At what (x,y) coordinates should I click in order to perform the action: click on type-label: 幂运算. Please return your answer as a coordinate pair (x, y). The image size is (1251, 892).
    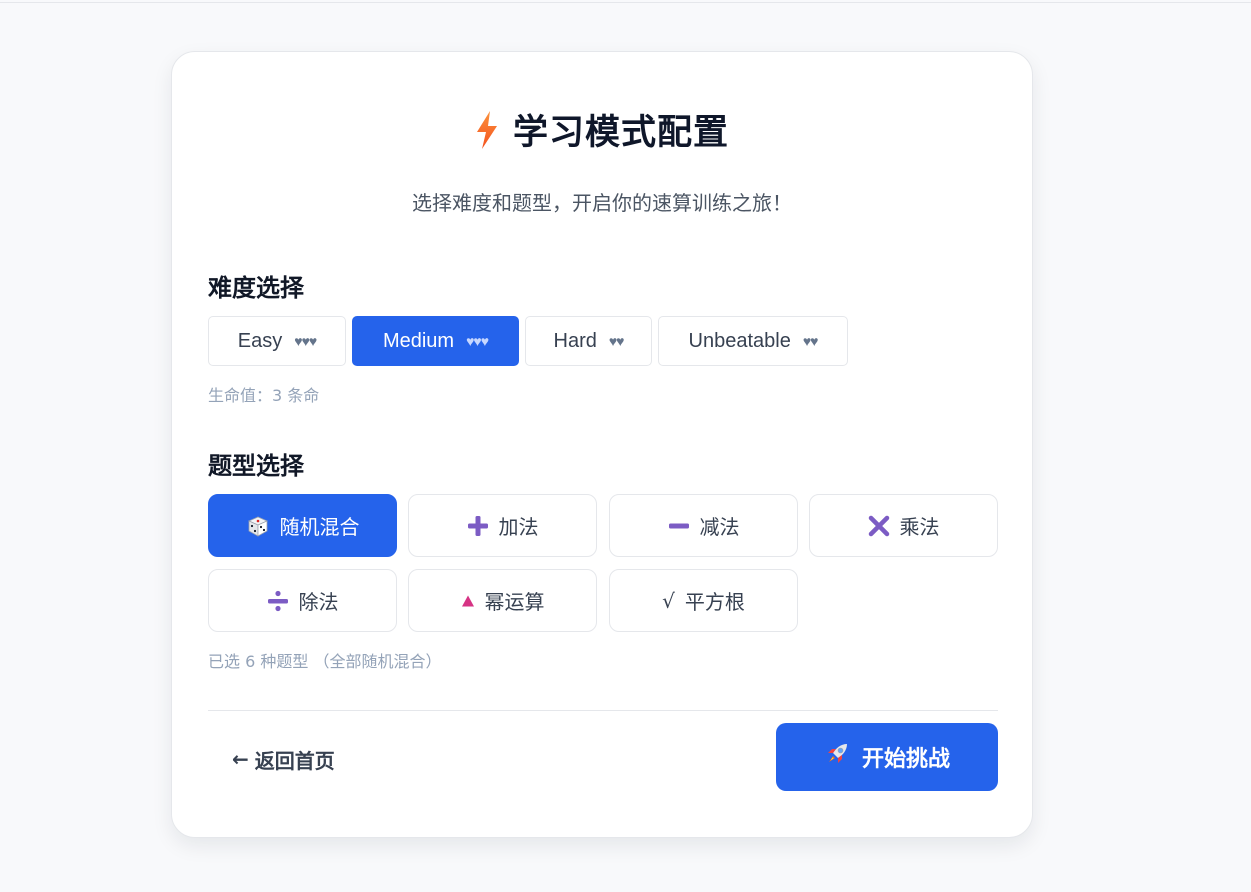
    Looking at the image, I should click on (514, 602).